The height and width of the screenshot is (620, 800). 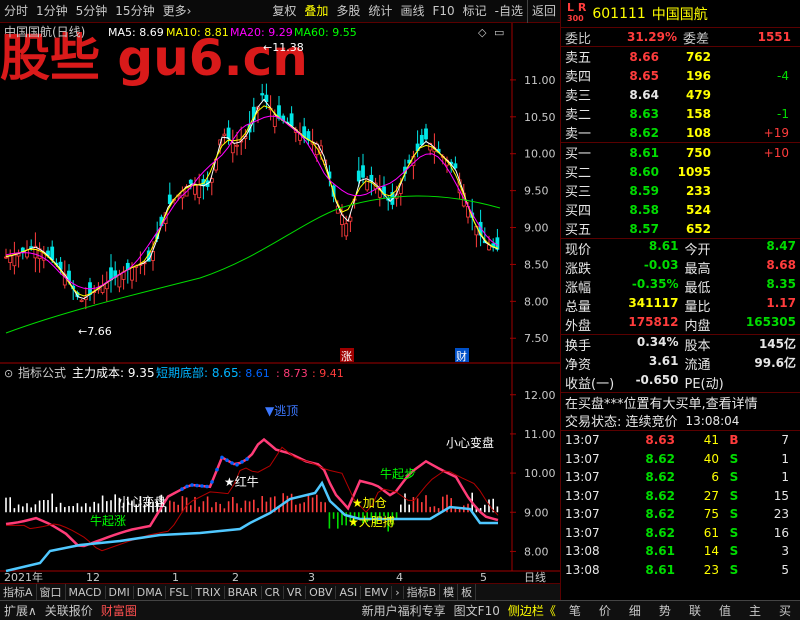 What do you see at coordinates (660, 495) in the screenshot?
I see `tick-price: 8.62` at bounding box center [660, 495].